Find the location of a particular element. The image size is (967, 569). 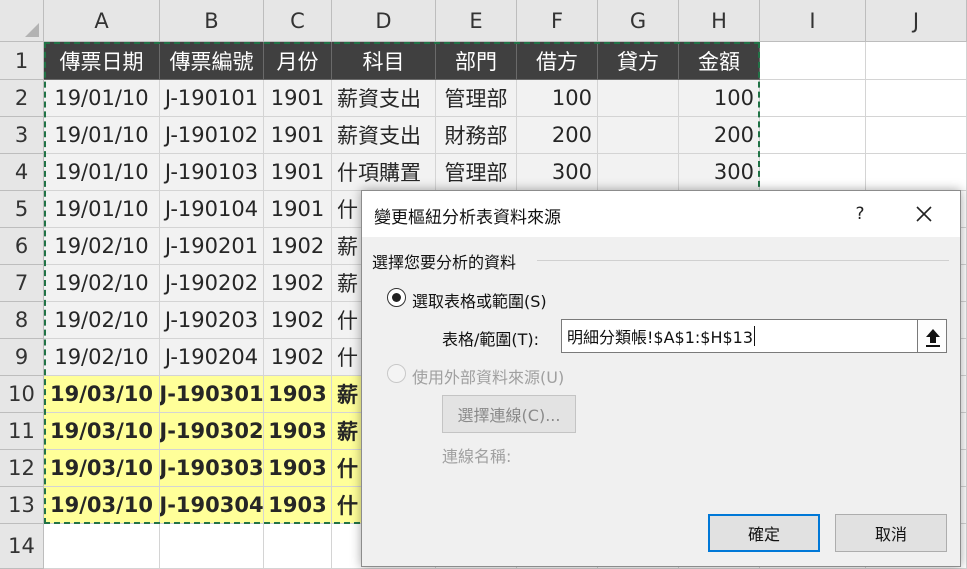

cell-d3: 薪資支出 is located at coordinates (384, 135).